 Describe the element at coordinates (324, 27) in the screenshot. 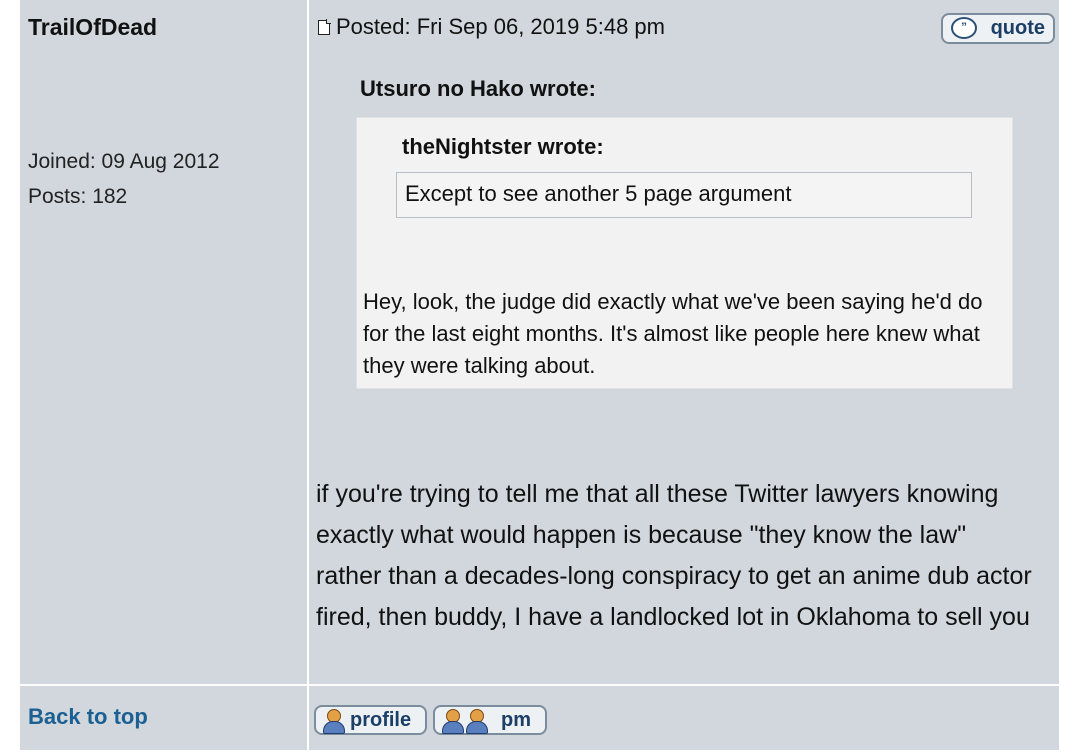

I see `document-icon` at that location.